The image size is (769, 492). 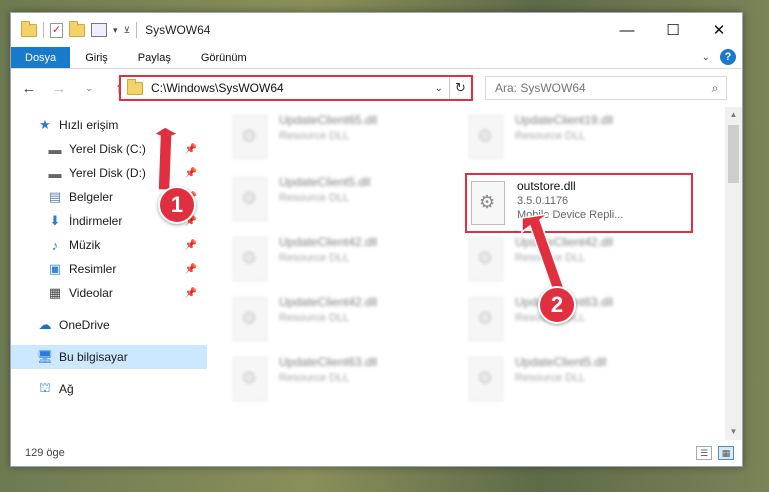 I want to click on sidebar-item-network: ⛫ Ağ, so click(x=109, y=389).